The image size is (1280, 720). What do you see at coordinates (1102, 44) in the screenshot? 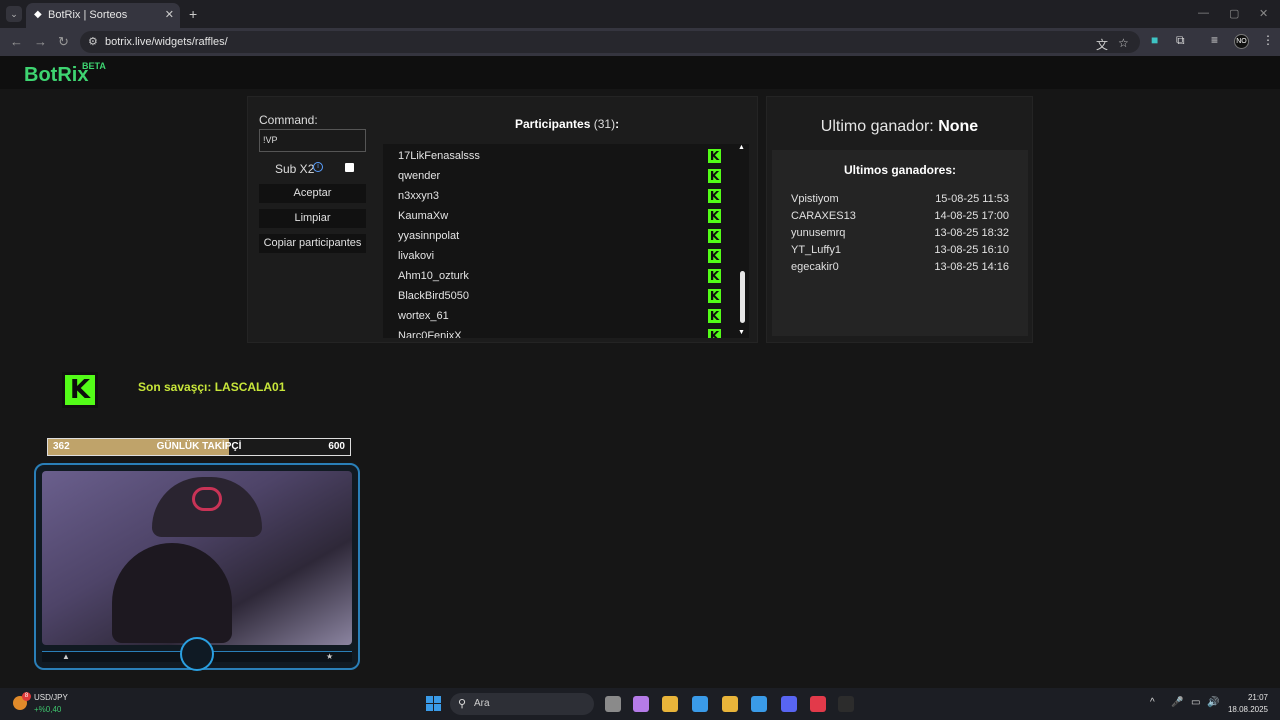
I see `translate-icon: 文` at bounding box center [1102, 44].